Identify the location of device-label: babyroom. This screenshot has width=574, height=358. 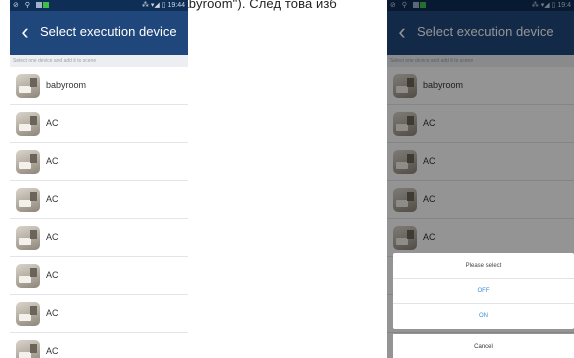
(66, 85).